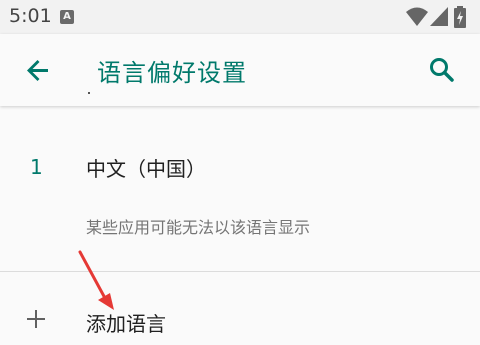 Image resolution: width=480 pixels, height=345 pixels. Describe the element at coordinates (126, 324) in the screenshot. I see `add-language-label: 添加语言` at that location.